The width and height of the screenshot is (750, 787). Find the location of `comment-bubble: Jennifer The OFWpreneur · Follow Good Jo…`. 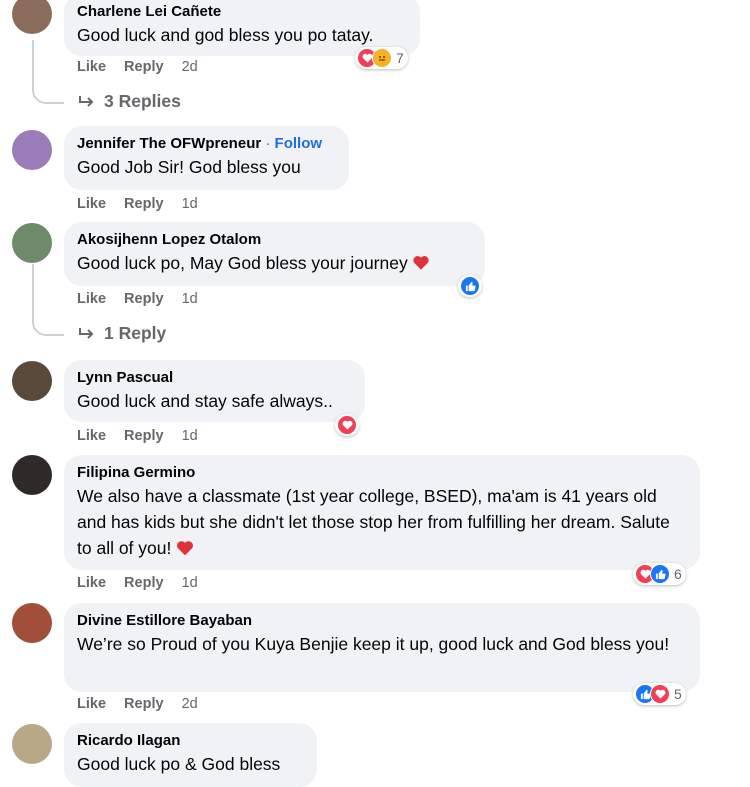

comment-bubble: Jennifer The OFWpreneur · Follow Good Jo… is located at coordinates (206, 158).